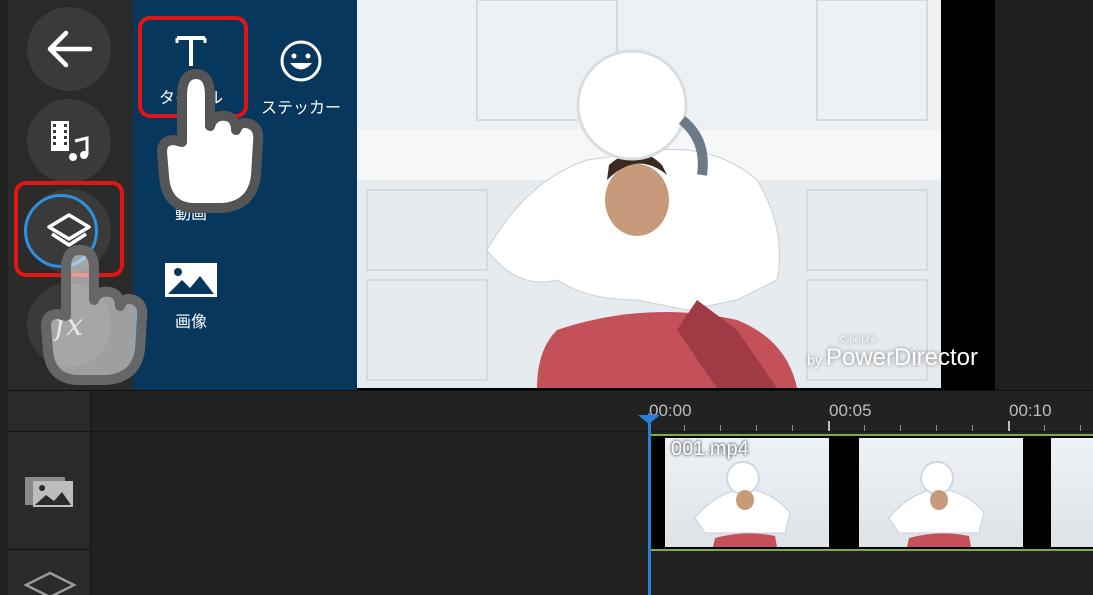 This screenshot has width=1093, height=595. I want to click on back-button, so click(69, 49).